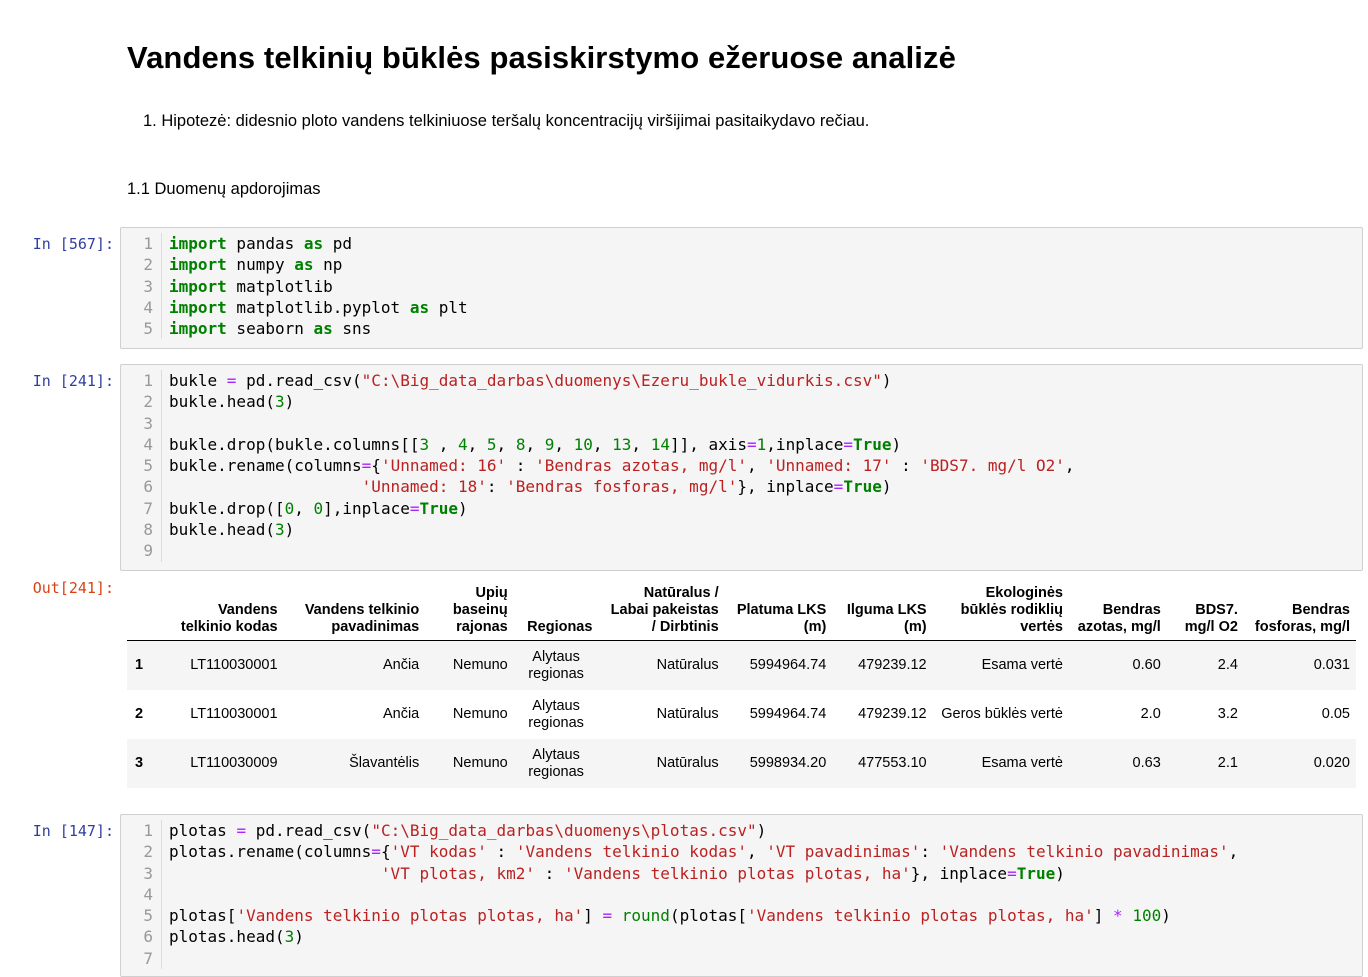  Describe the element at coordinates (741, 329) in the screenshot. I see `code-line: 5 import seaborn as sns` at that location.